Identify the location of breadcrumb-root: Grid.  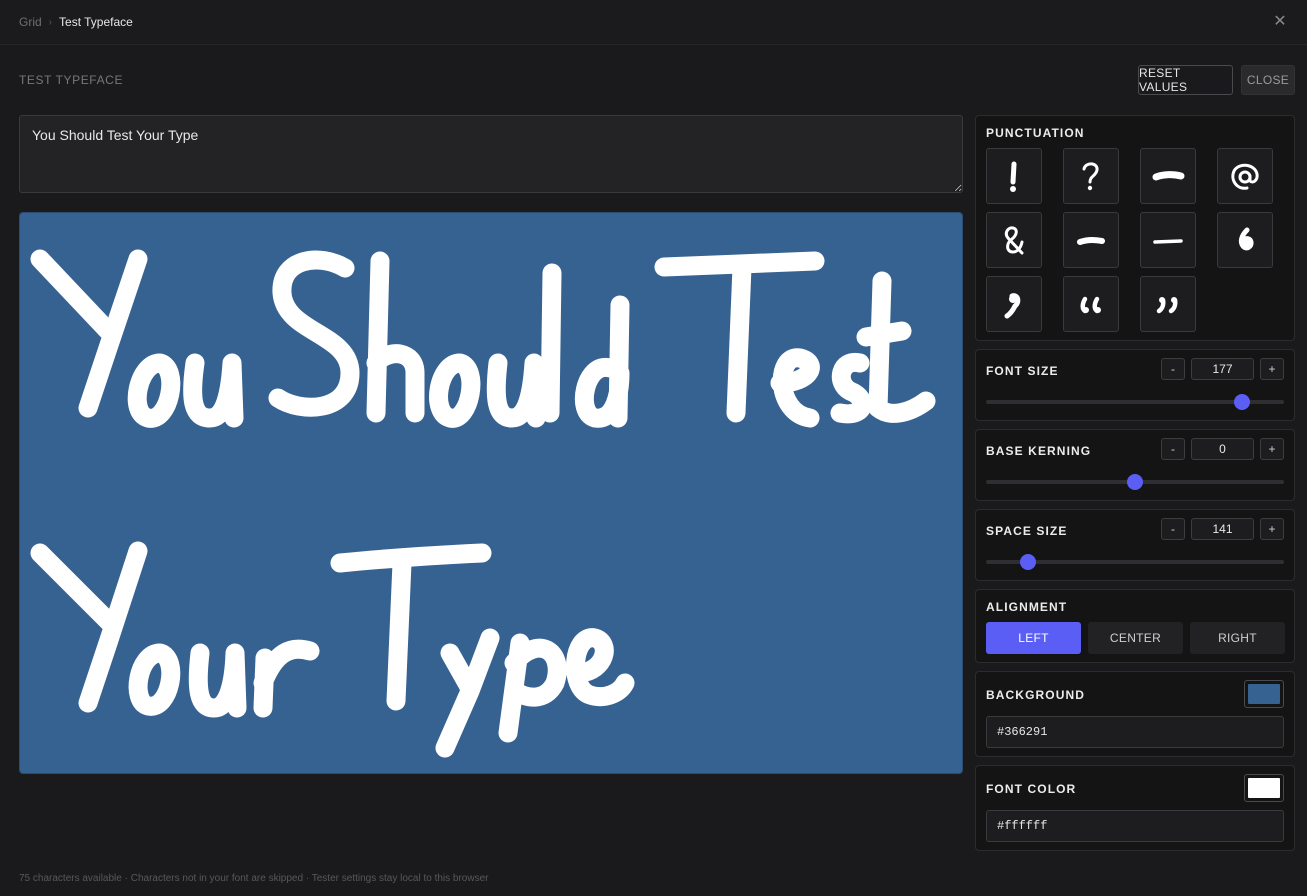
(30, 22).